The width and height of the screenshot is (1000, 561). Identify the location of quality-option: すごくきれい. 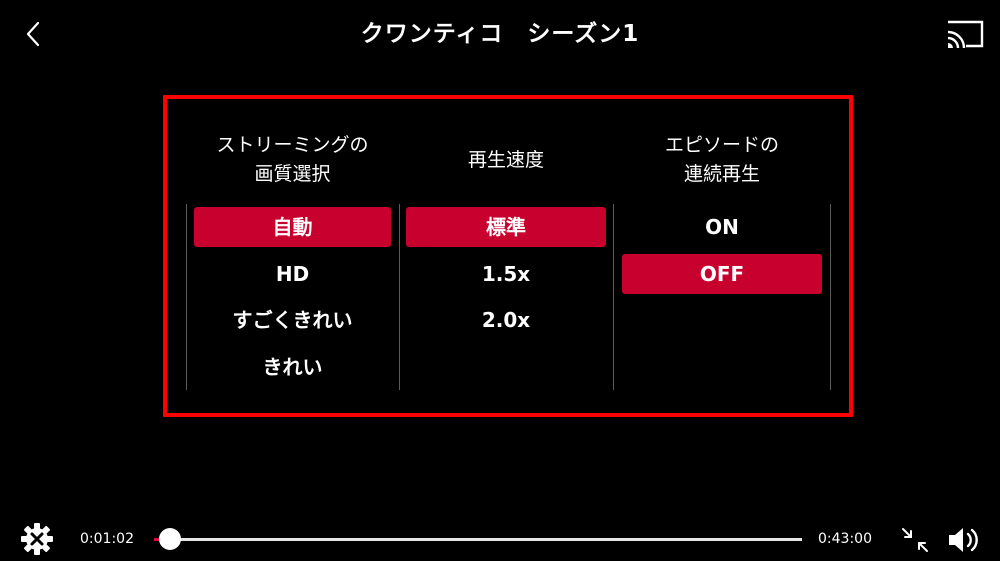
(292, 320).